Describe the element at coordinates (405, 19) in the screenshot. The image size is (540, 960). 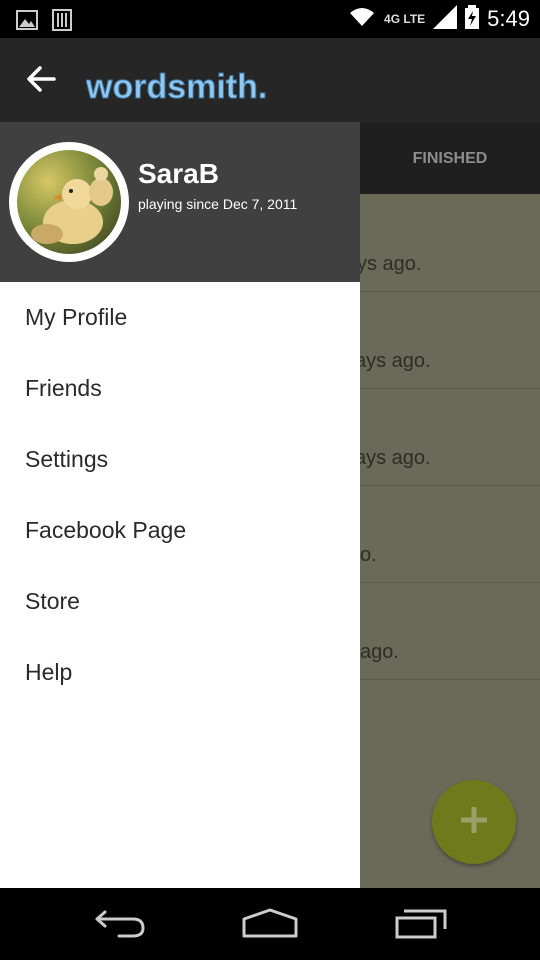
I see `network-type-label: 4G LTE` at that location.